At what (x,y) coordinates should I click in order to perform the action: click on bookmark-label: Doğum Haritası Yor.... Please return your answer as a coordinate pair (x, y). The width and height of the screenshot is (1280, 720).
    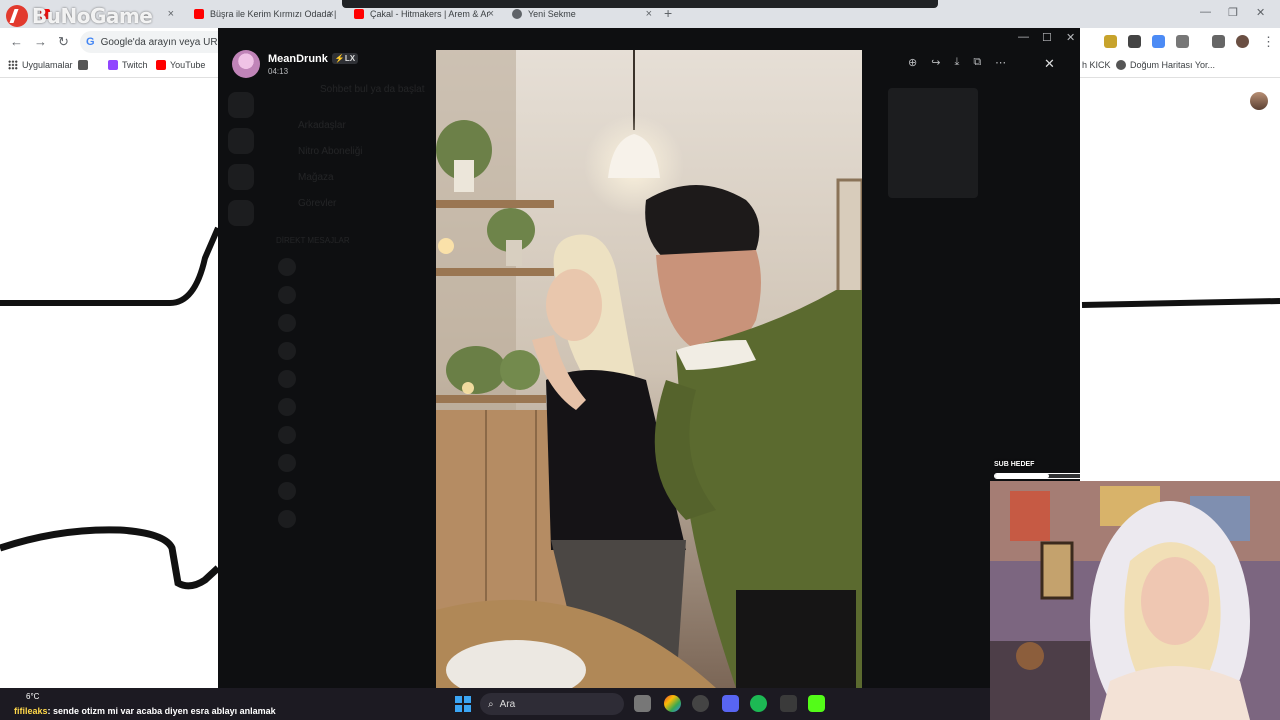
    Looking at the image, I should click on (1173, 65).